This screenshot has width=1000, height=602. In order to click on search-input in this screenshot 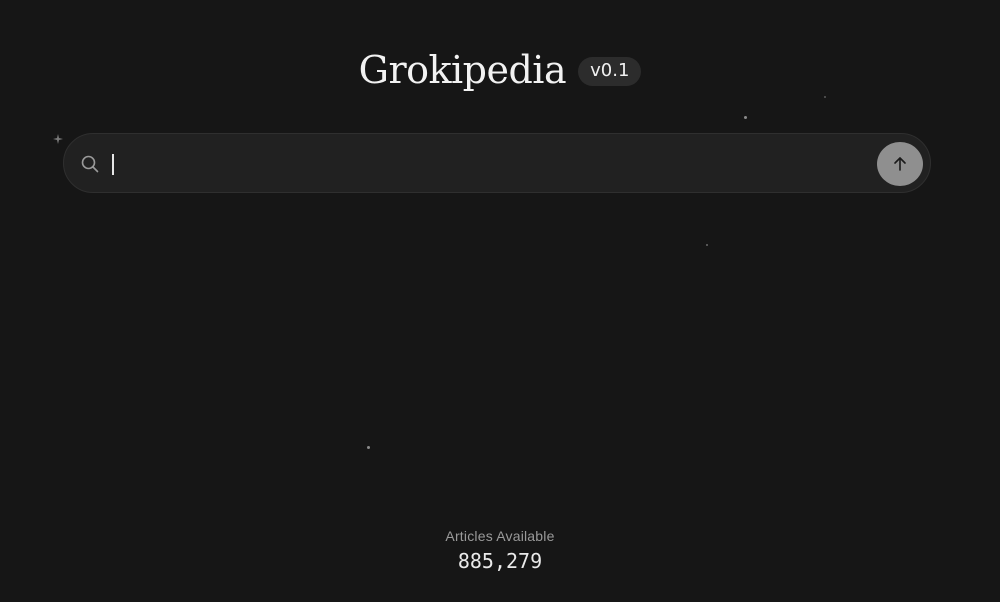, I will do `click(490, 164)`.